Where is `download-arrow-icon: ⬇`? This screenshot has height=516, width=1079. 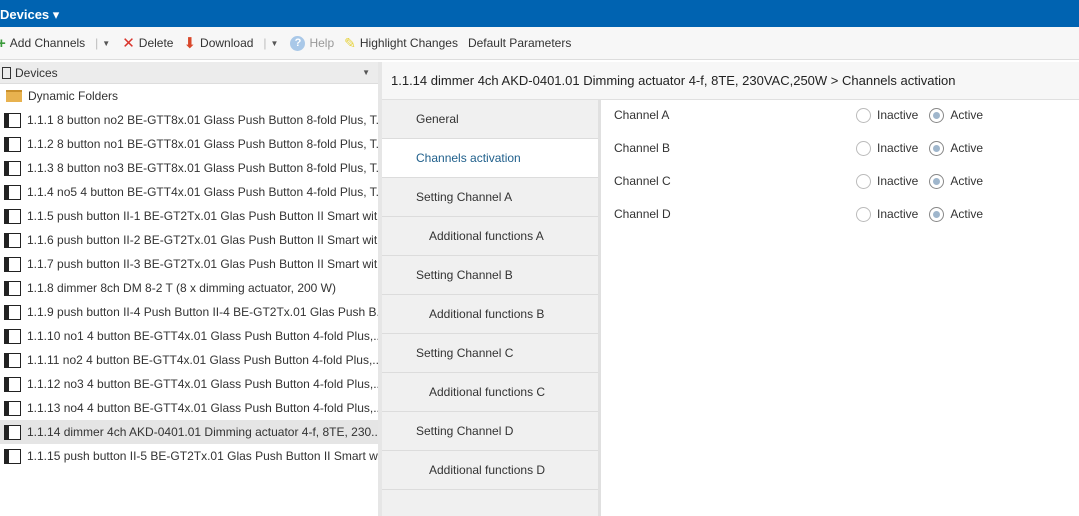 download-arrow-icon: ⬇ is located at coordinates (190, 43).